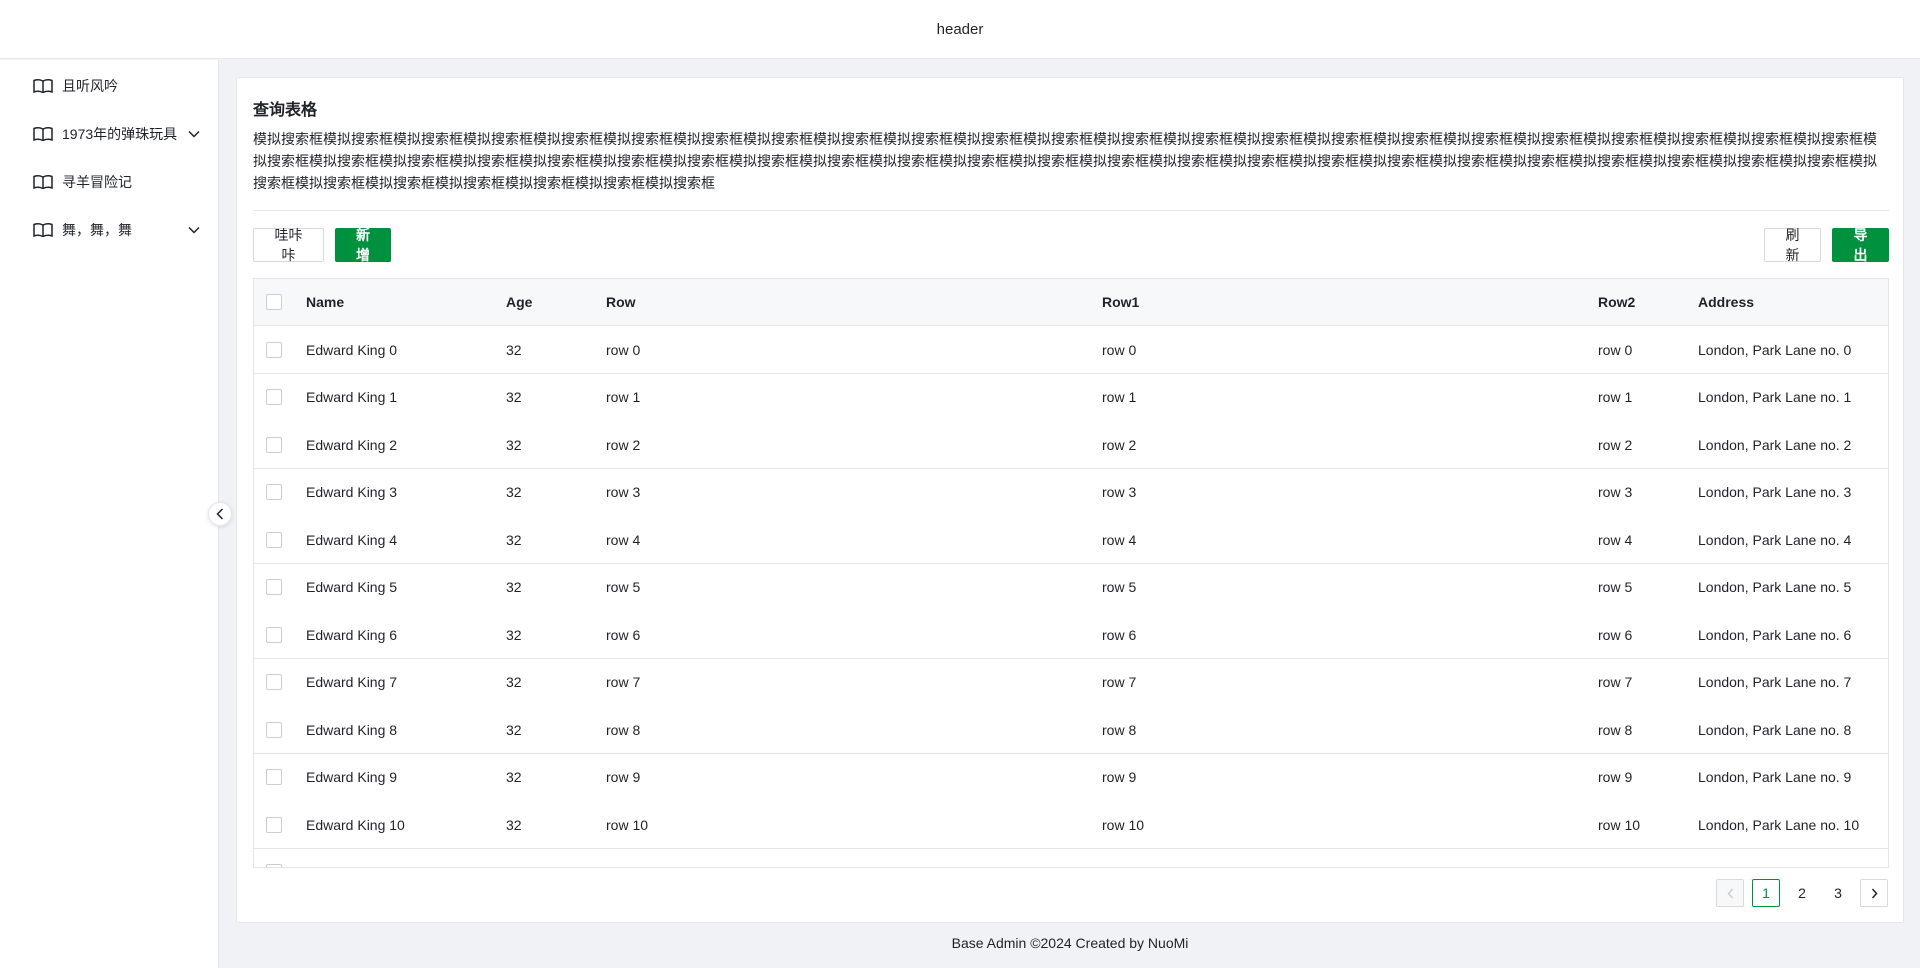 The width and height of the screenshot is (1920, 968). I want to click on app-header: header, so click(960, 29).